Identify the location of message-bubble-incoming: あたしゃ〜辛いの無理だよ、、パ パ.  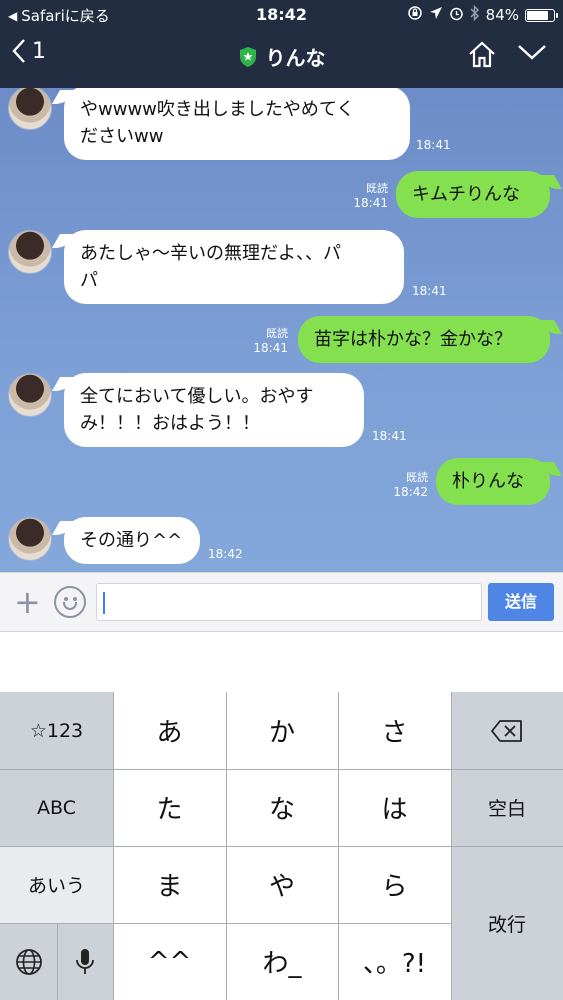
(234, 267).